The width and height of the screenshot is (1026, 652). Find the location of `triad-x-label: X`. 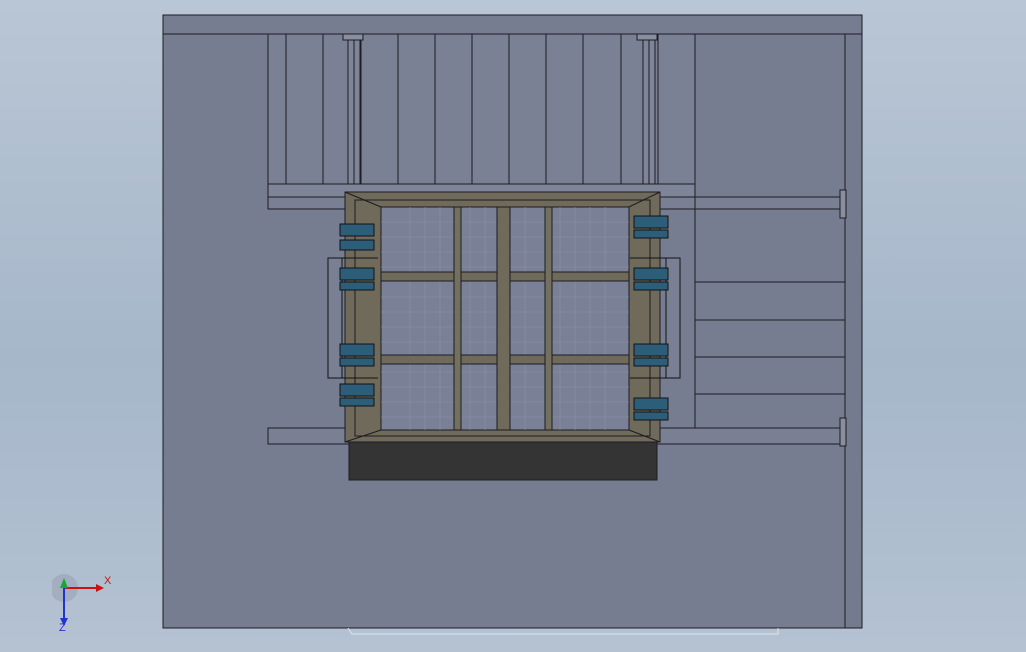

triad-x-label: X is located at coordinates (108, 581).